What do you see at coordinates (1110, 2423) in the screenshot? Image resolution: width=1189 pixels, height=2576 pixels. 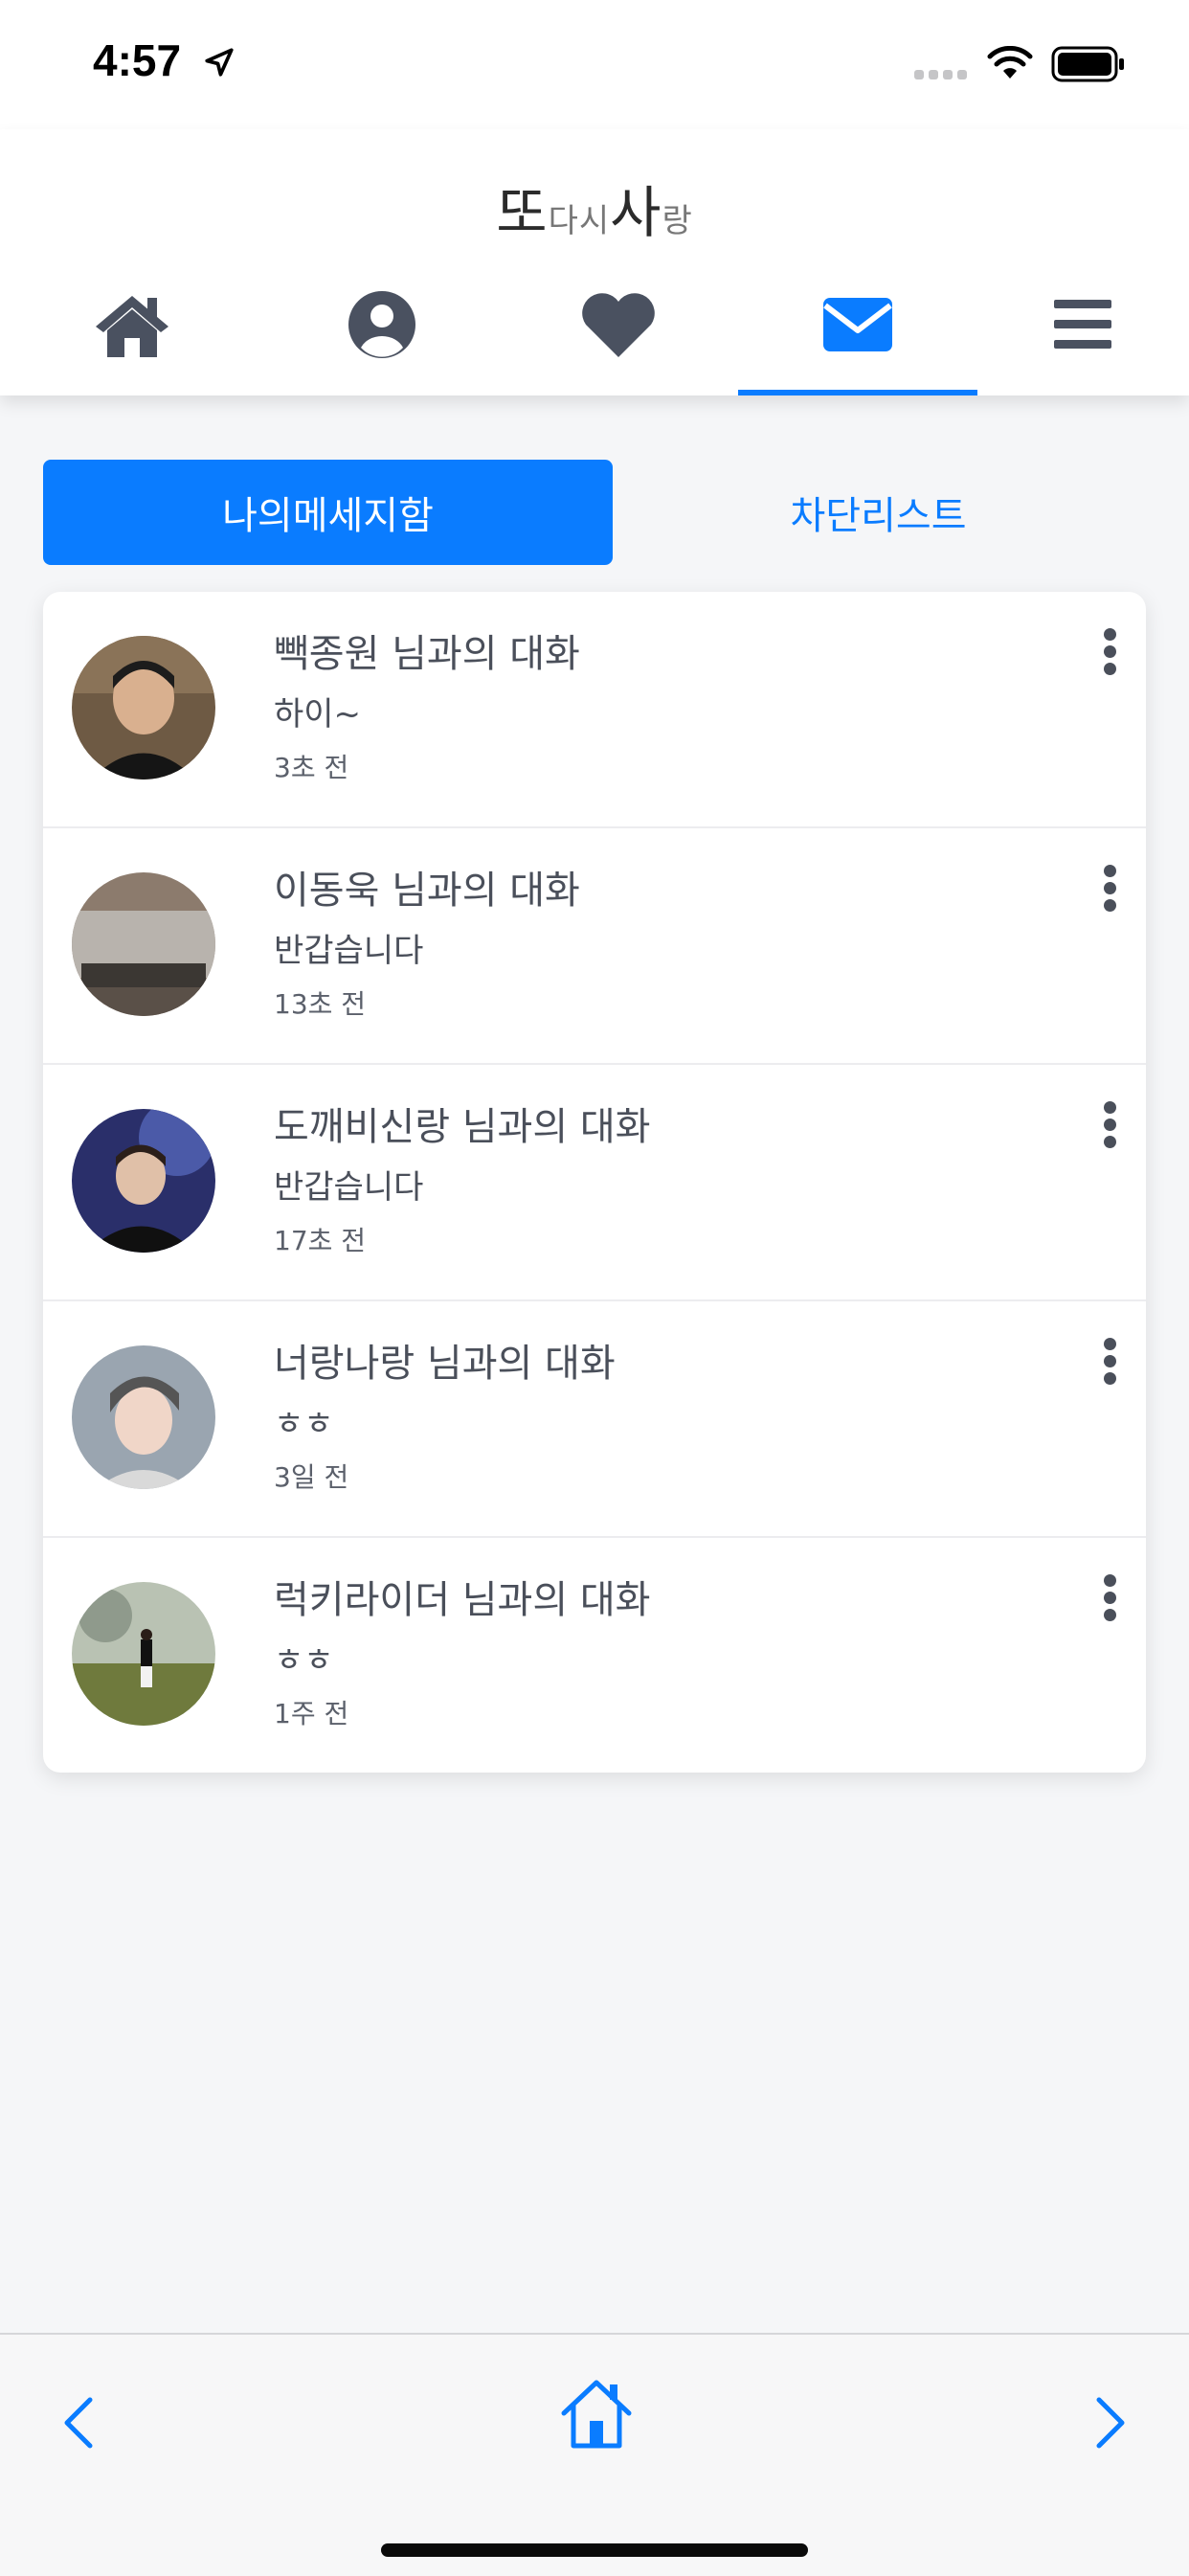 I see `forward-chevron-icon` at bounding box center [1110, 2423].